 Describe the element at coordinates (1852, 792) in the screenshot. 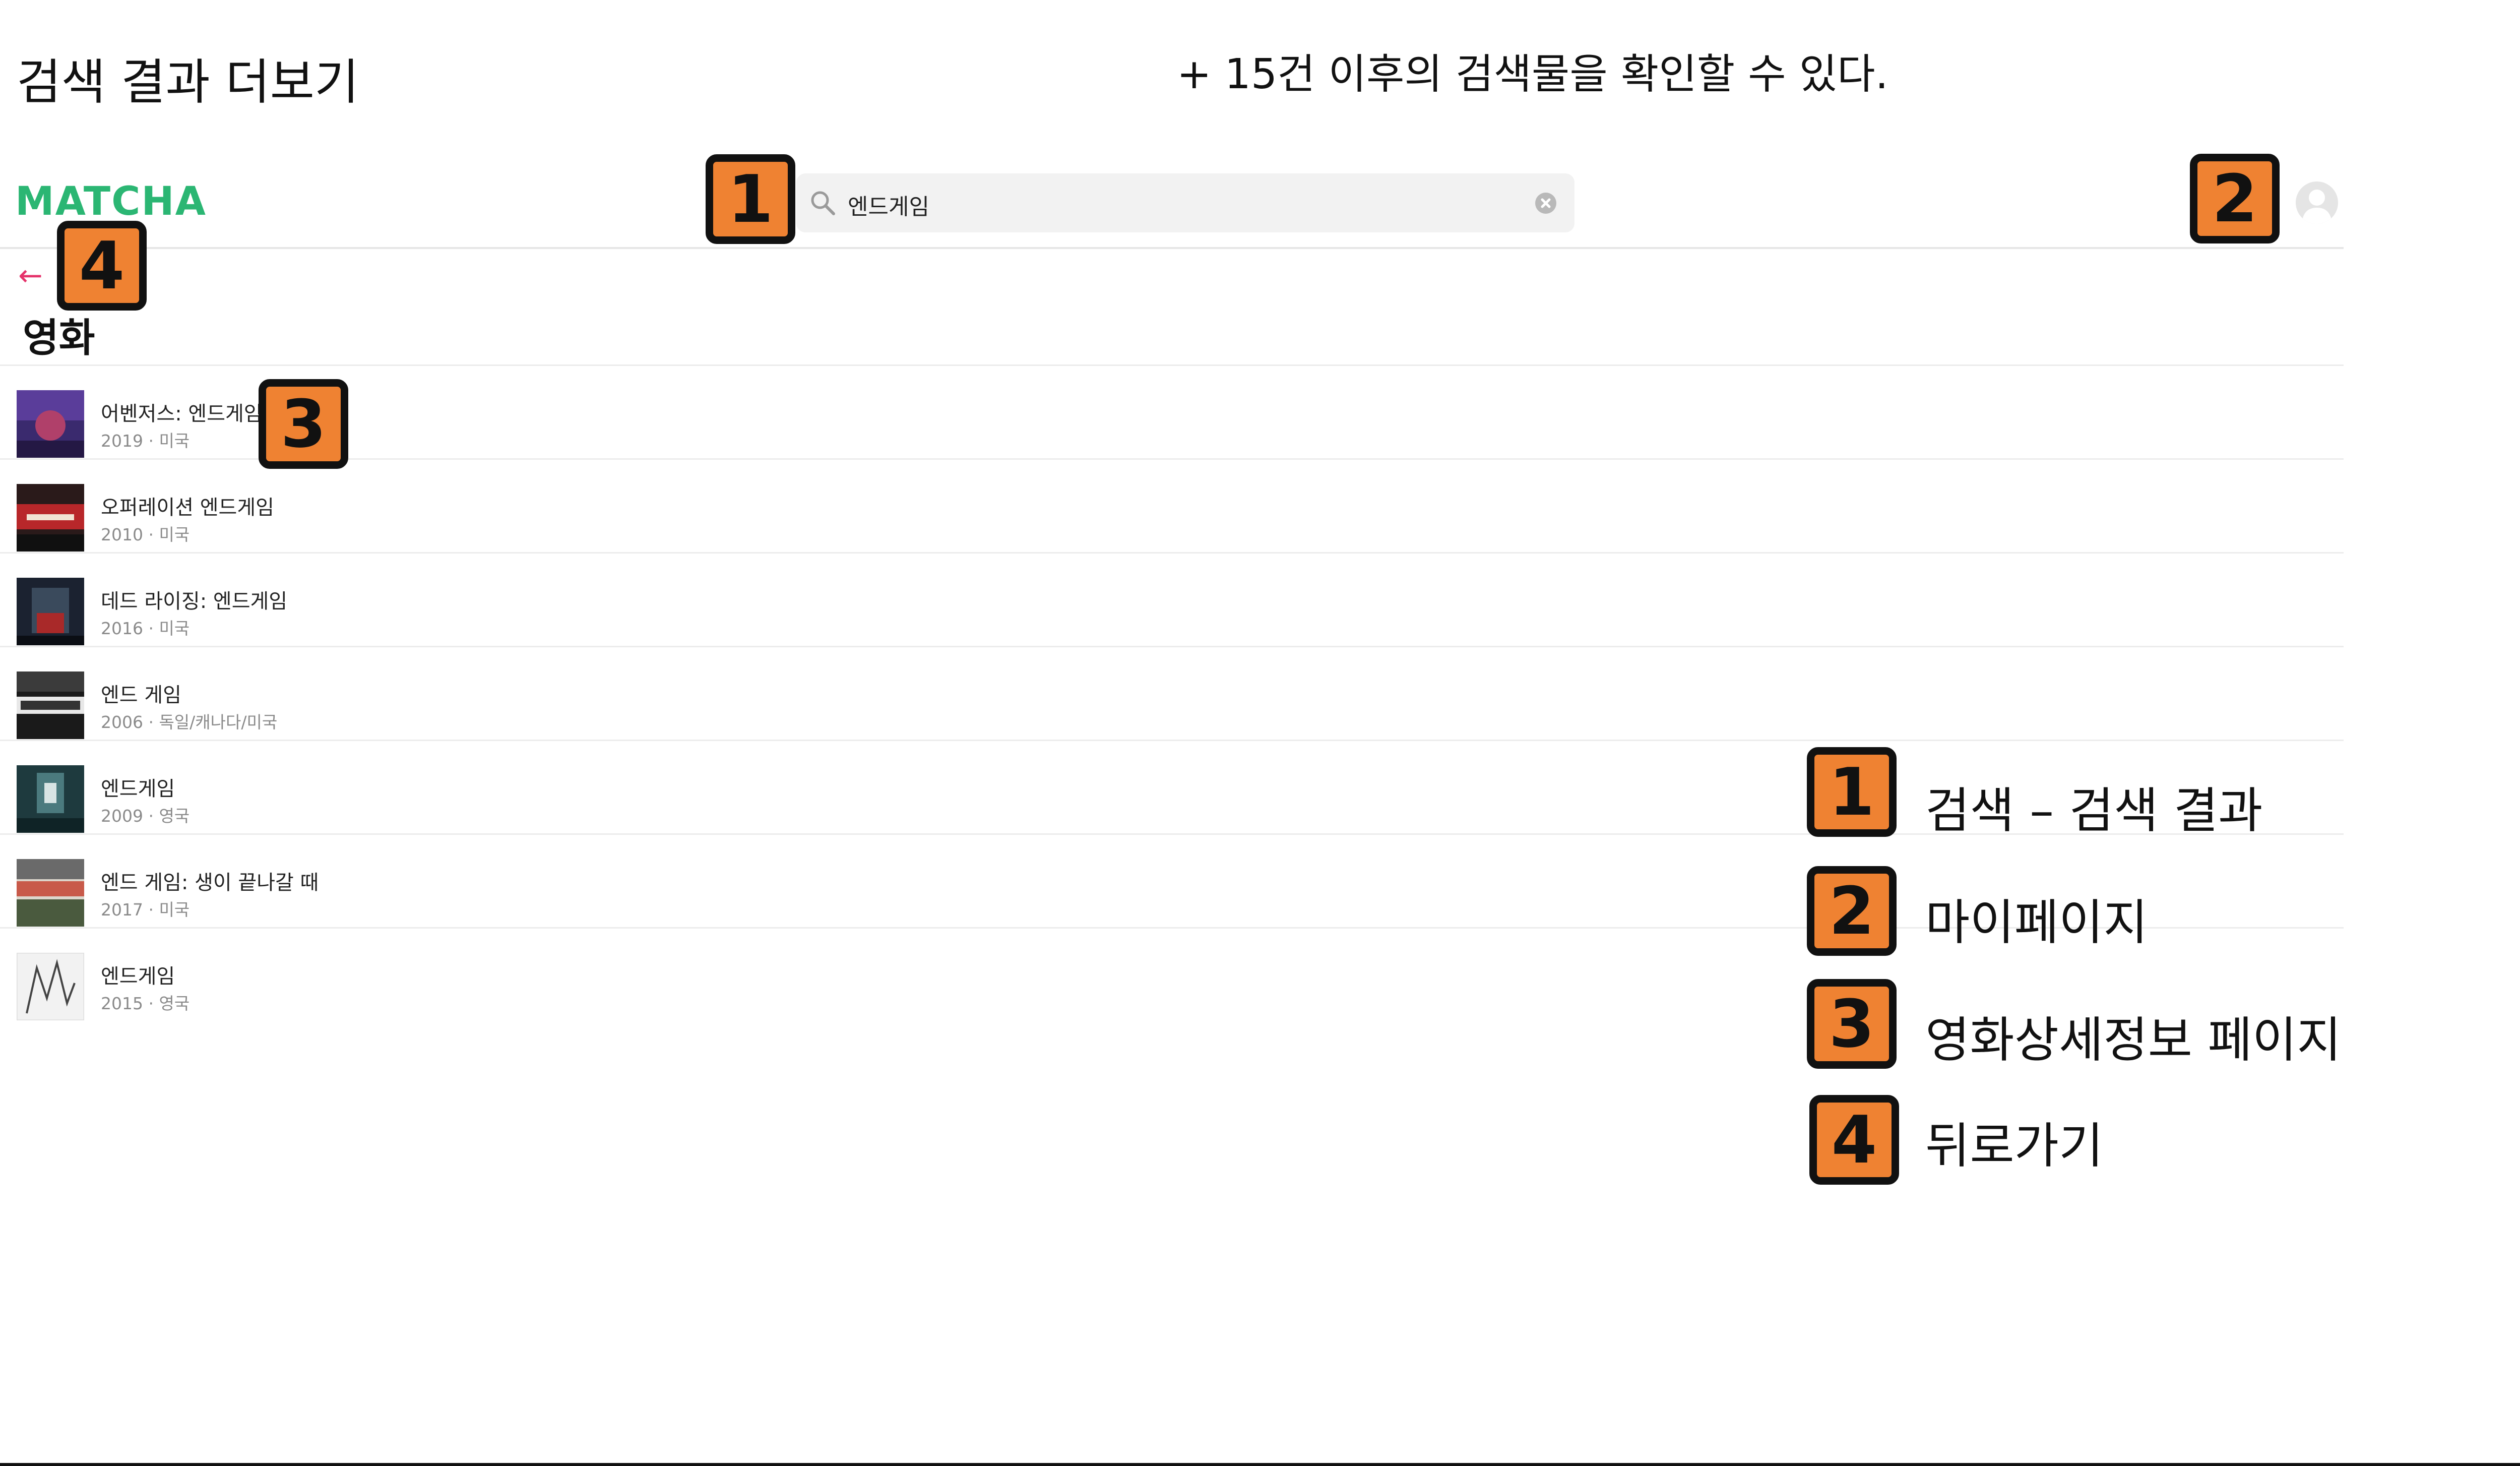

I see `legend-badge-1: 1` at that location.